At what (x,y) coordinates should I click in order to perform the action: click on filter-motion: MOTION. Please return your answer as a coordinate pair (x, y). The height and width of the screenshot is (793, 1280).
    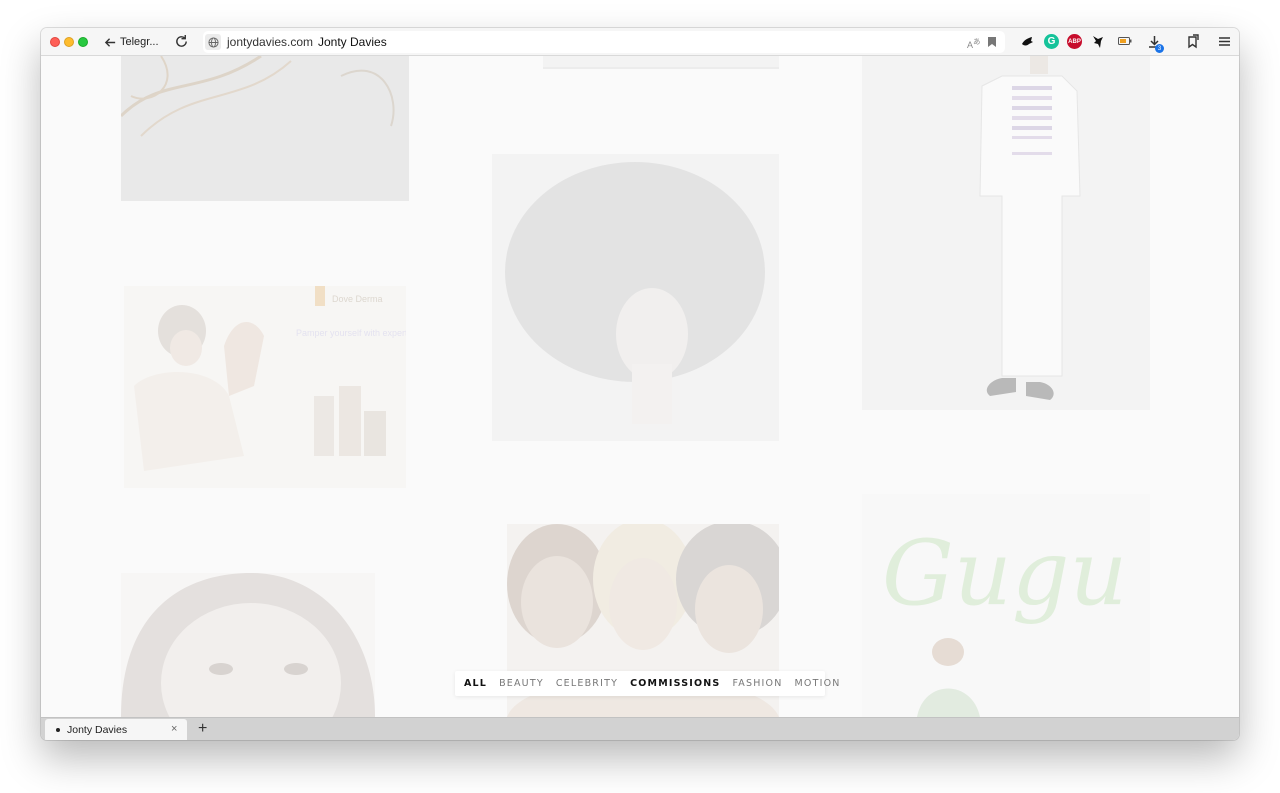
    Looking at the image, I should click on (818, 683).